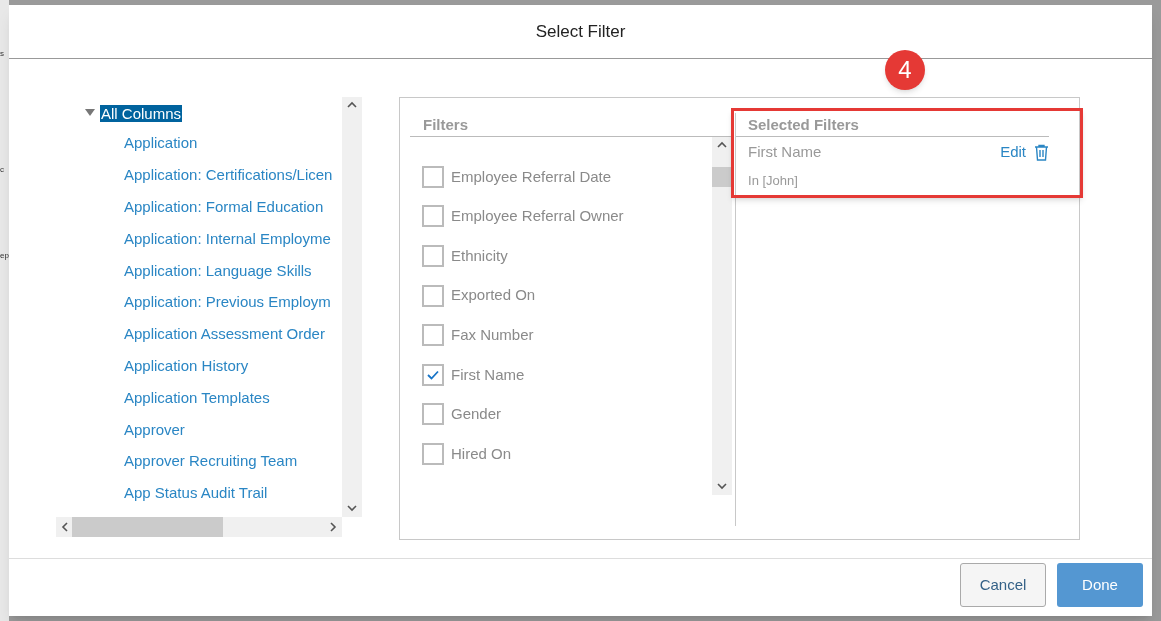  What do you see at coordinates (1041, 152) in the screenshot?
I see `trash-icon` at bounding box center [1041, 152].